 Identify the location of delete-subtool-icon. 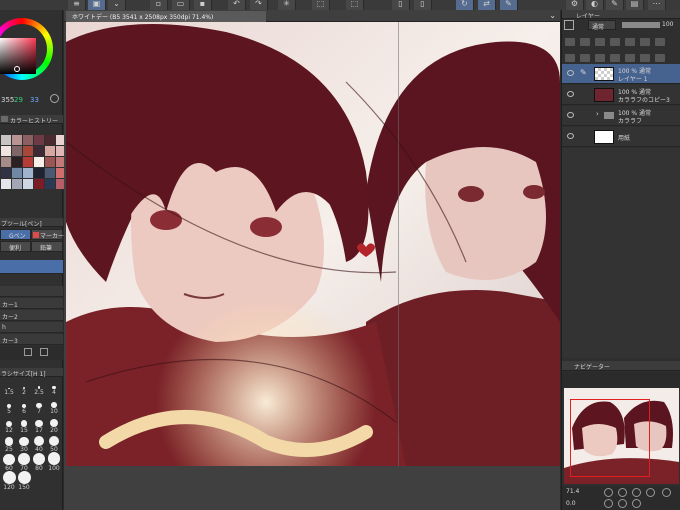
(44, 352).